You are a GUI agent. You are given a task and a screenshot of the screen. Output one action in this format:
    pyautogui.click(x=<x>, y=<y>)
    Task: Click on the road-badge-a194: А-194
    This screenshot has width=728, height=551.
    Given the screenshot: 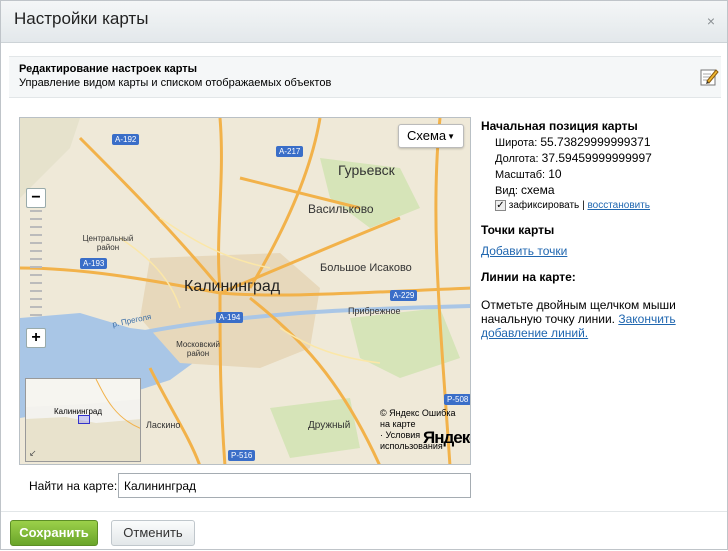 What is the action you would take?
    pyautogui.click(x=230, y=317)
    